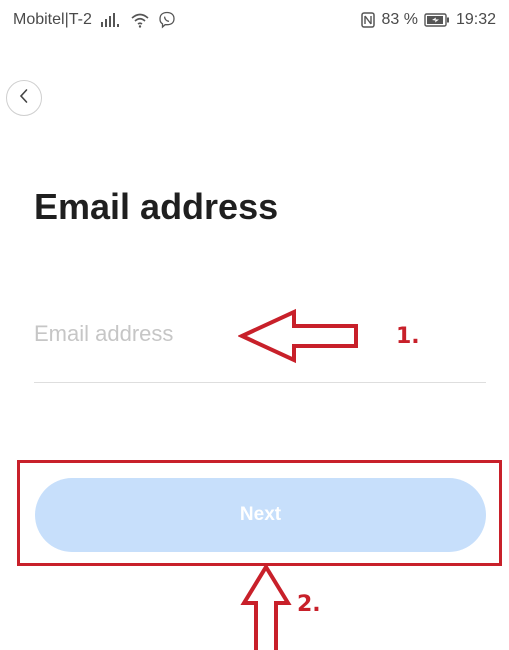 This screenshot has width=509, height=650. I want to click on status-left: Mobitel|T-2, so click(94, 20).